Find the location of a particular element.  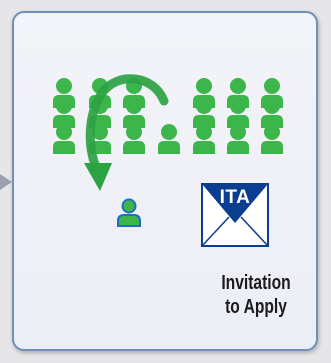

ita-label: ITA is located at coordinates (235, 197).